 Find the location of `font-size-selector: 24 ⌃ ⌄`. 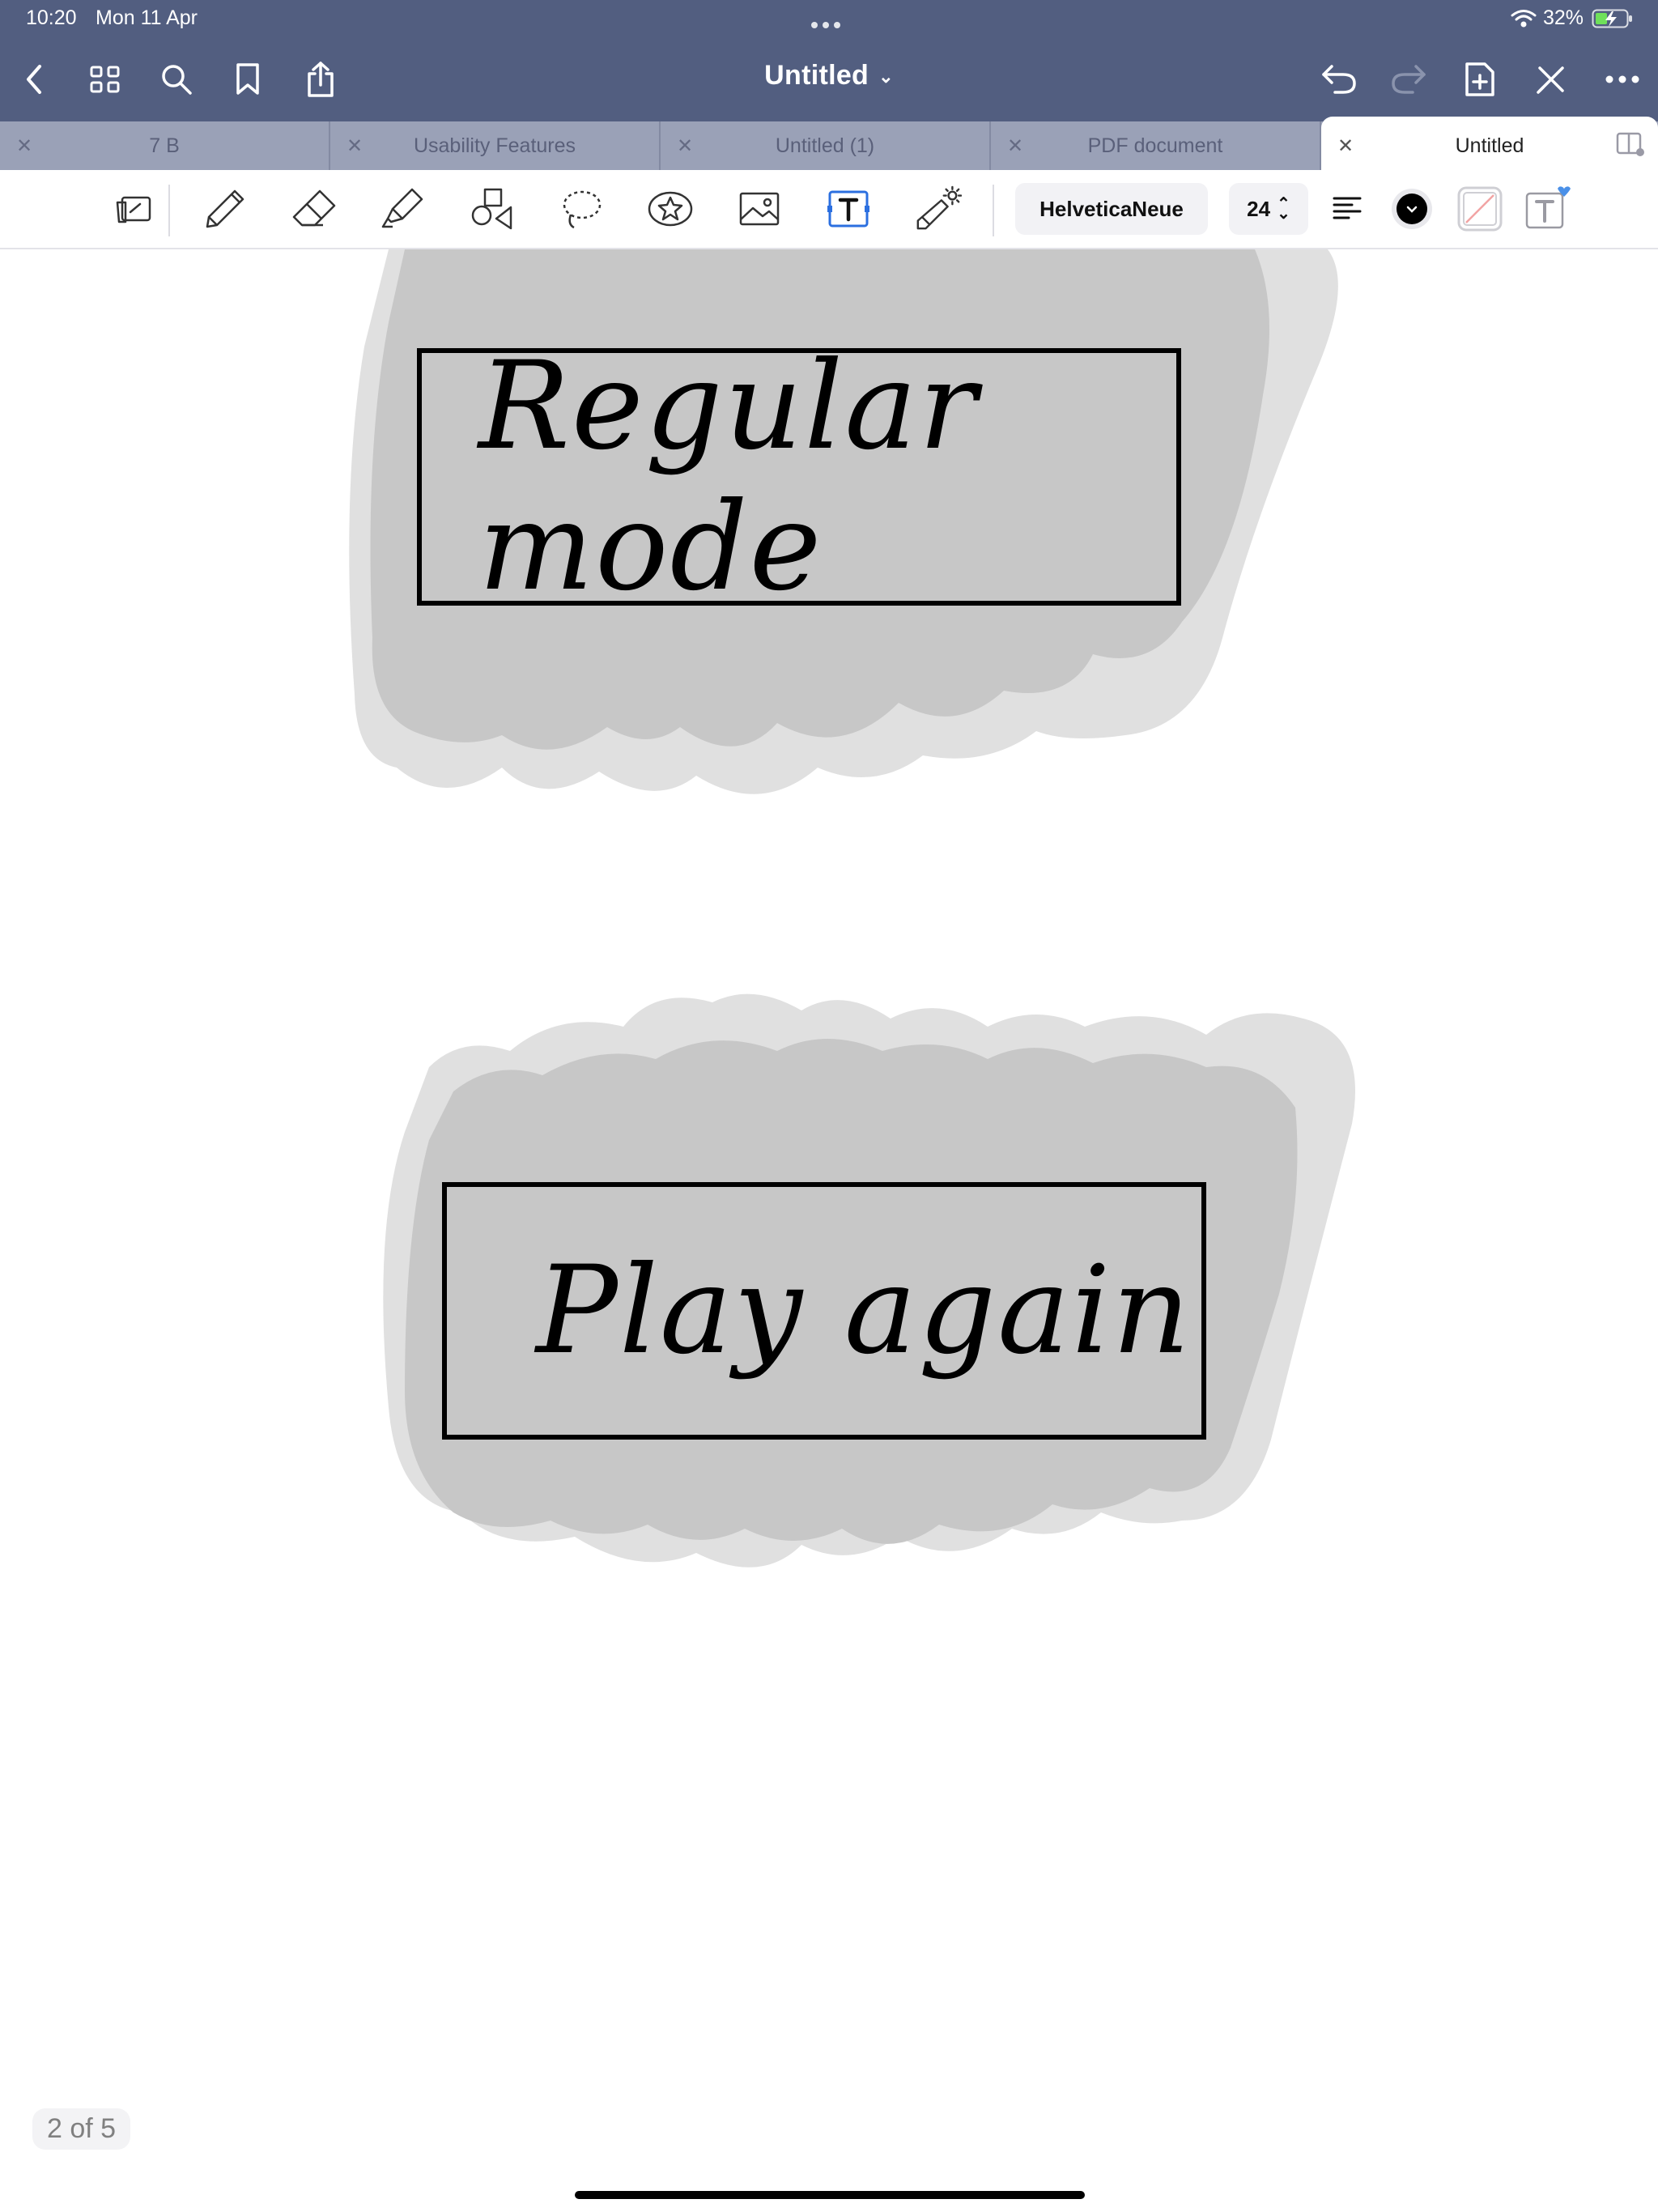

font-size-selector: 24 ⌃ ⌄ is located at coordinates (1268, 209).